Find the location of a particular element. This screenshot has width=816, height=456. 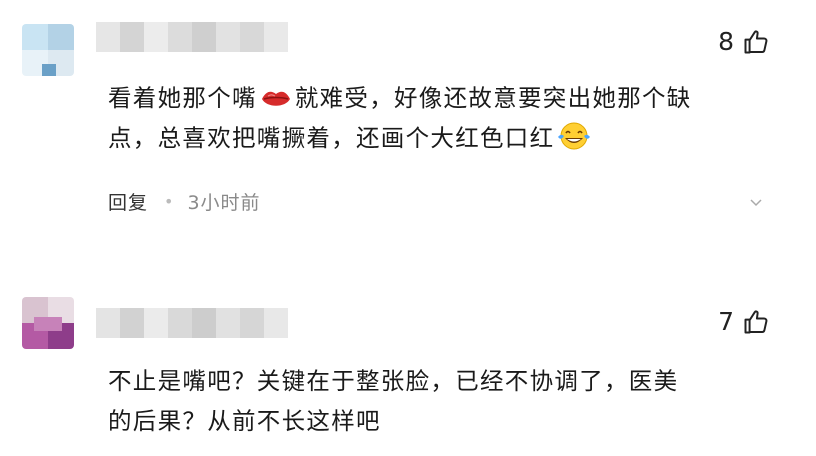

like-button: 8 is located at coordinates (744, 42).